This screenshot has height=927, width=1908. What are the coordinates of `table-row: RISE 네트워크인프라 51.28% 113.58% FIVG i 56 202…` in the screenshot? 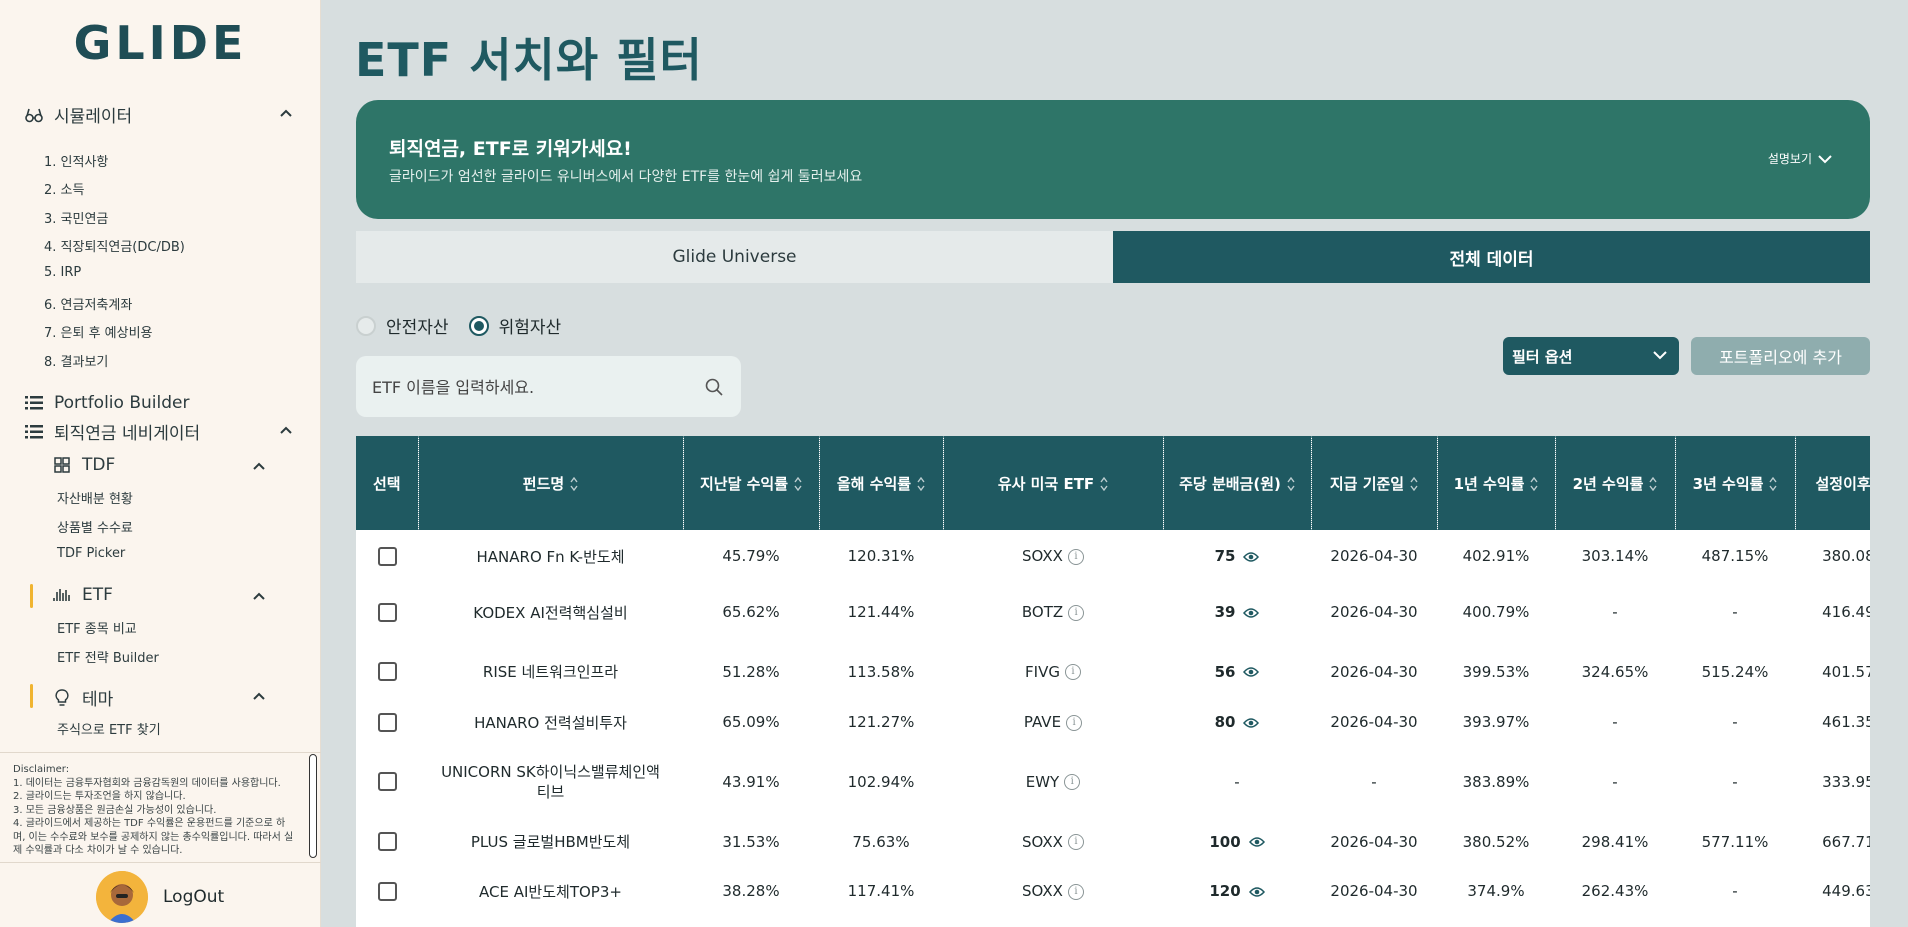 It's located at (1113, 671).